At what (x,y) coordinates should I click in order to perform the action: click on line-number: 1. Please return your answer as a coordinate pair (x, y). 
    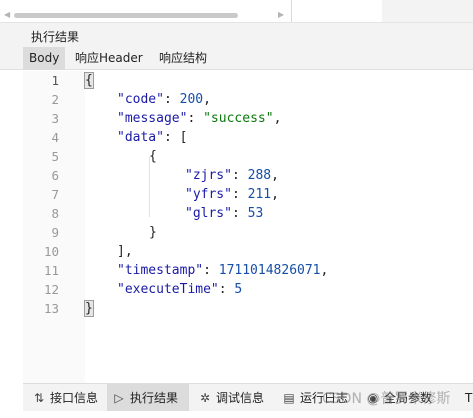
    Looking at the image, I should click on (55, 80).